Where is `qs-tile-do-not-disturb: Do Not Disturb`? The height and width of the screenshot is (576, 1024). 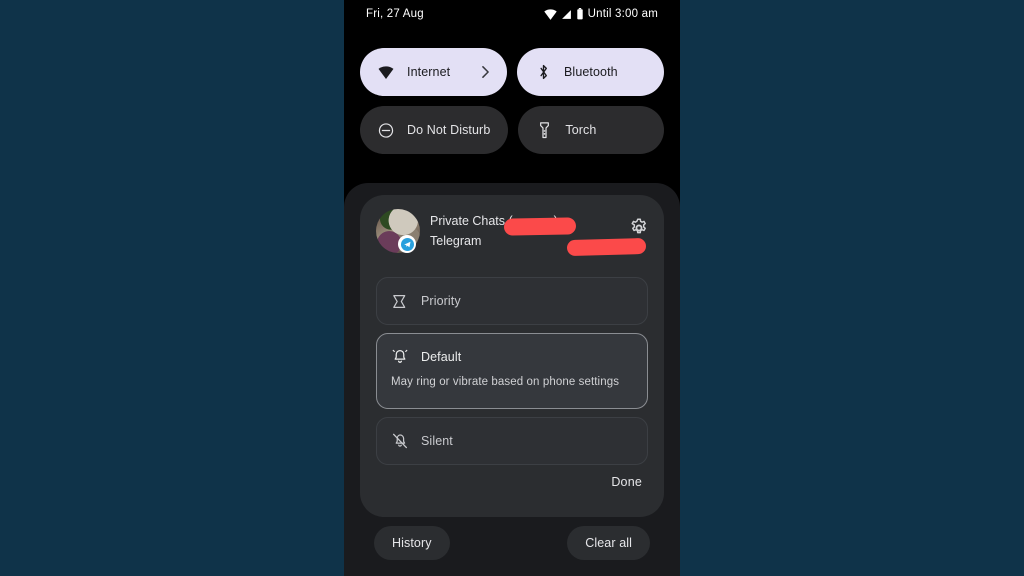 qs-tile-do-not-disturb: Do Not Disturb is located at coordinates (434, 130).